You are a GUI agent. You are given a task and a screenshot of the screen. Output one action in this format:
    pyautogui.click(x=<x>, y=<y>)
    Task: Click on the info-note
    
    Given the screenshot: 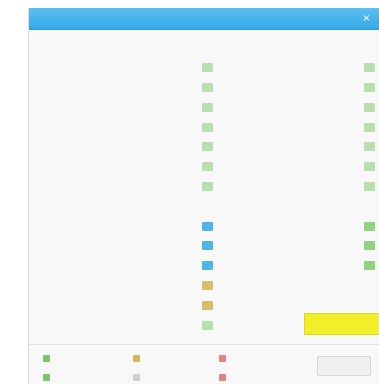 What is the action you would take?
    pyautogui.click(x=253, y=325)
    